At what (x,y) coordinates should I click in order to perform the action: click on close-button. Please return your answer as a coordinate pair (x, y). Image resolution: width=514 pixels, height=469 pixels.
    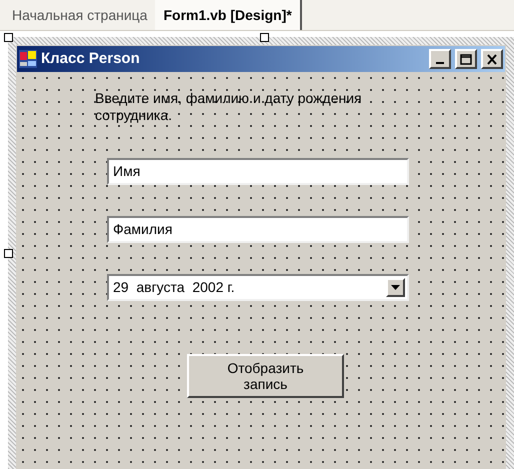
    Looking at the image, I should click on (492, 59).